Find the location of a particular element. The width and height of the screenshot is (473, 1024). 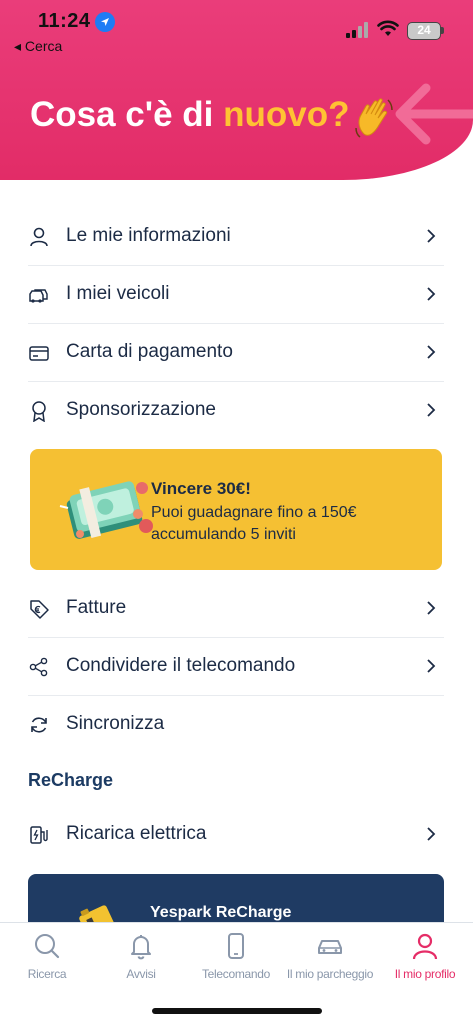

menu-item-label: Sponsorizzazione is located at coordinates (141, 409).